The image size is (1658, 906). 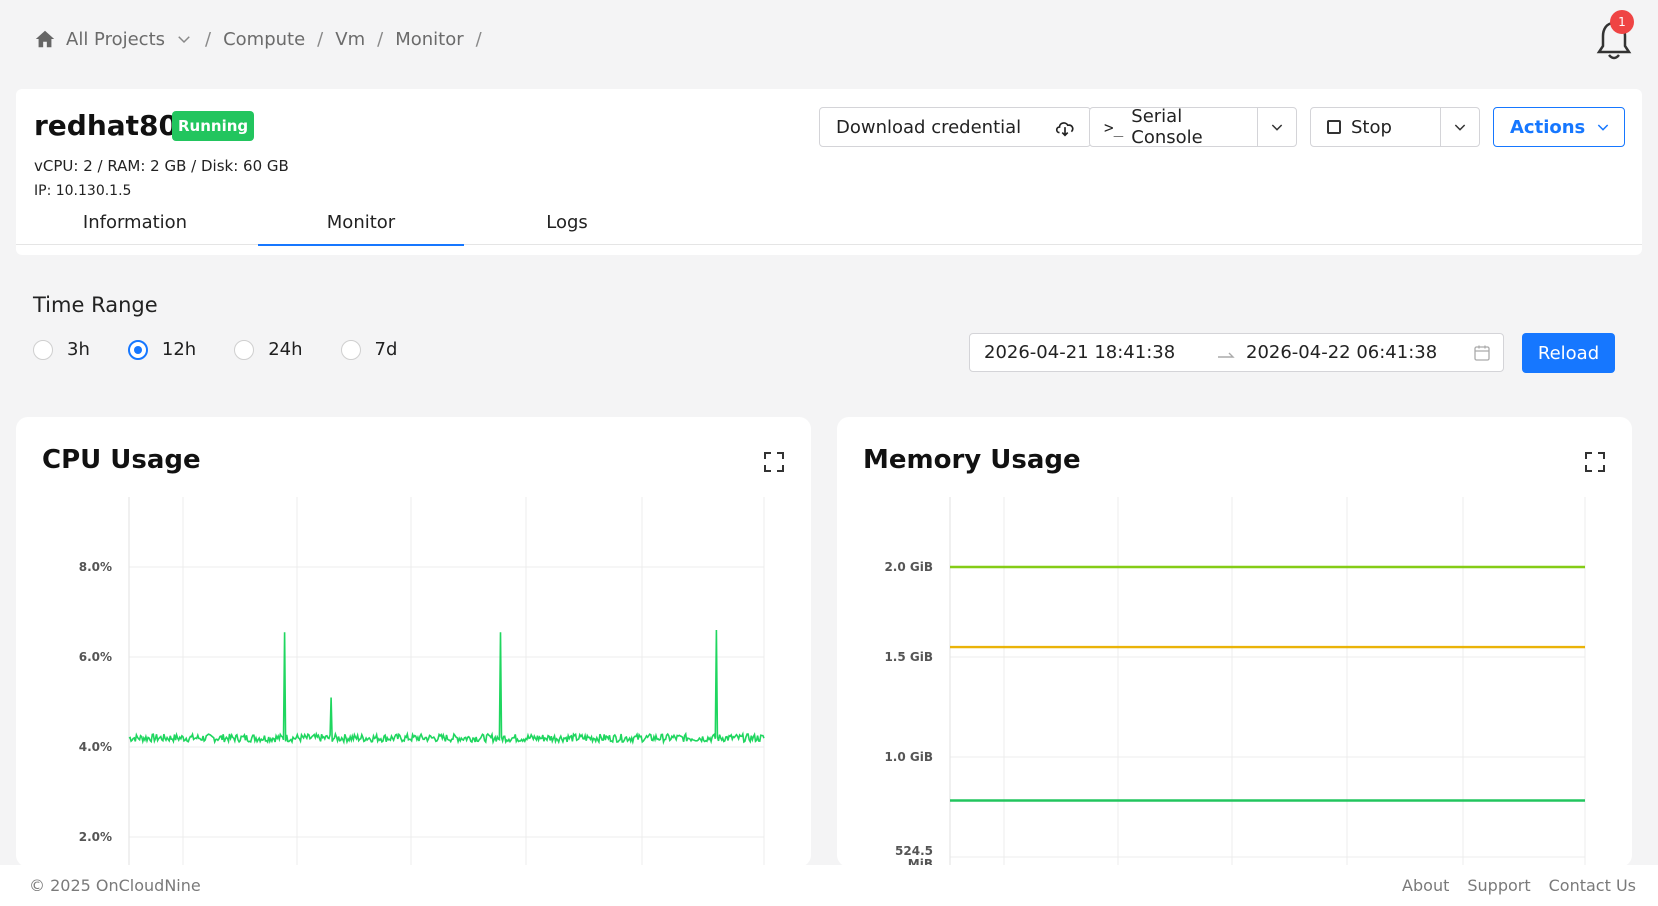 I want to click on y-tick-label: 2.0%, so click(x=95, y=837).